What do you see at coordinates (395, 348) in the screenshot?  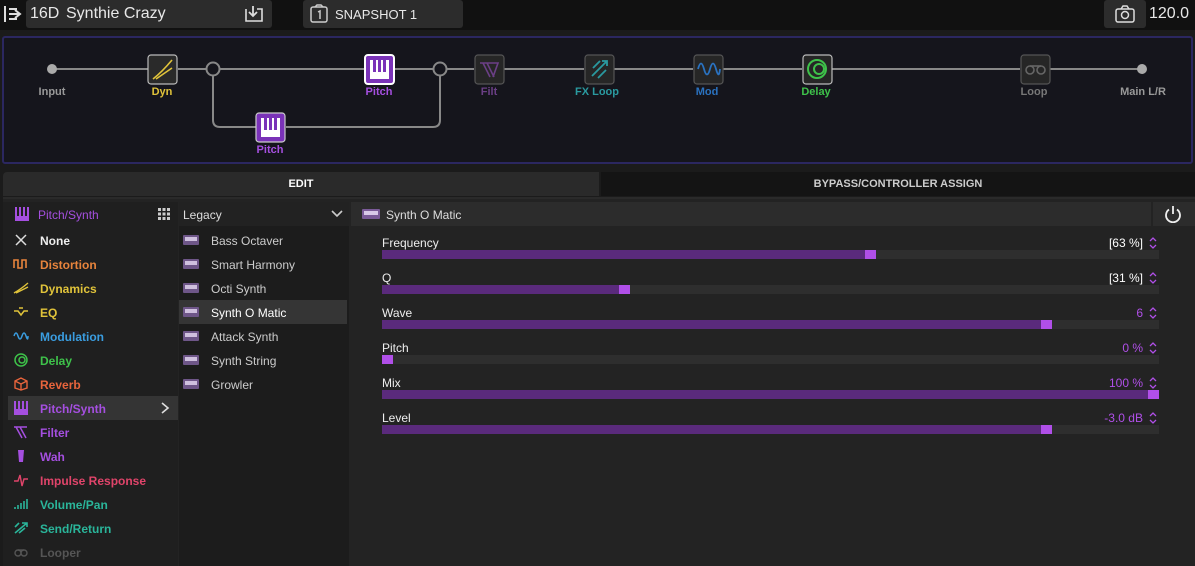 I see `param-name: Pitch` at bounding box center [395, 348].